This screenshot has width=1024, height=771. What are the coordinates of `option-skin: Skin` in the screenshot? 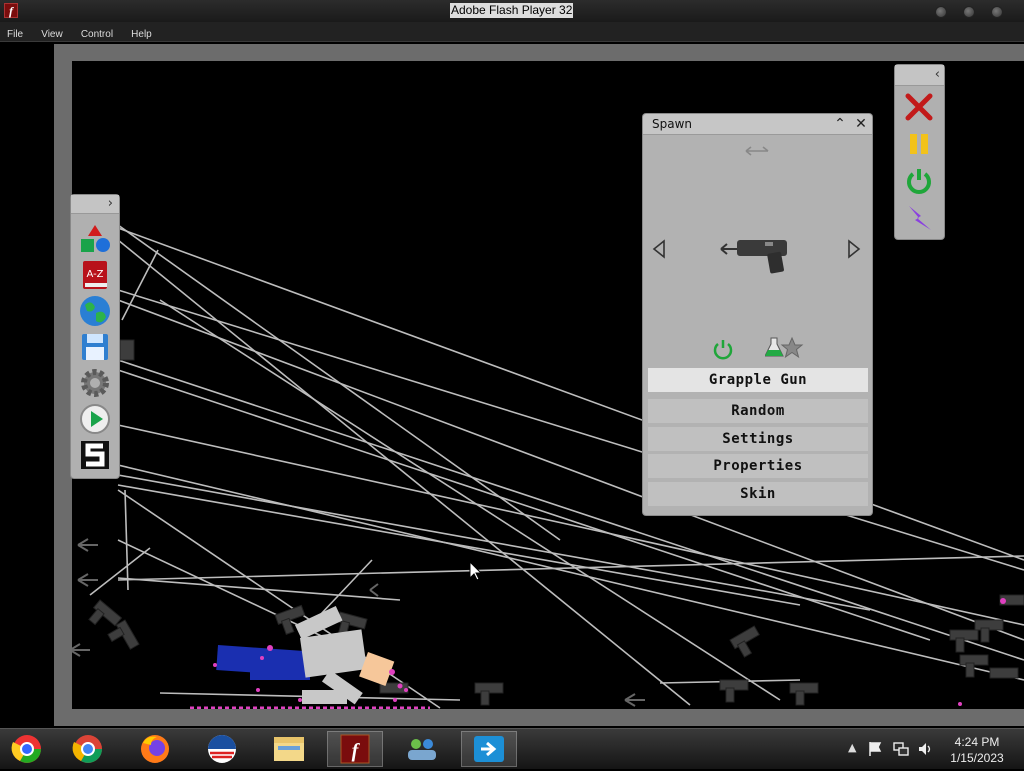 It's located at (758, 494).